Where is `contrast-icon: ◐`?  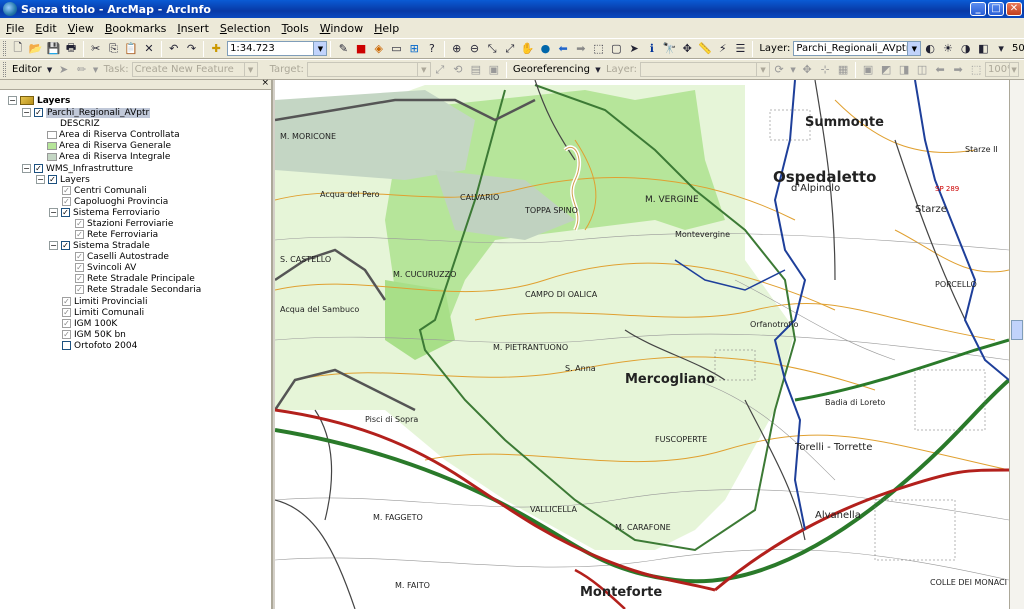
contrast-icon: ◐ is located at coordinates (930, 48).